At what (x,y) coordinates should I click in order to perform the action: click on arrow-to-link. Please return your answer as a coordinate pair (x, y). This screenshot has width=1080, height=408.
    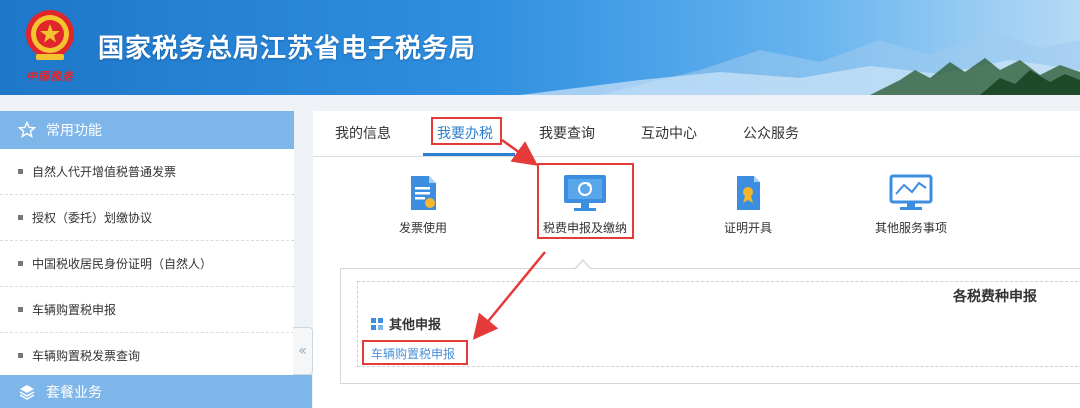
    Looking at the image, I should click on (509, 295).